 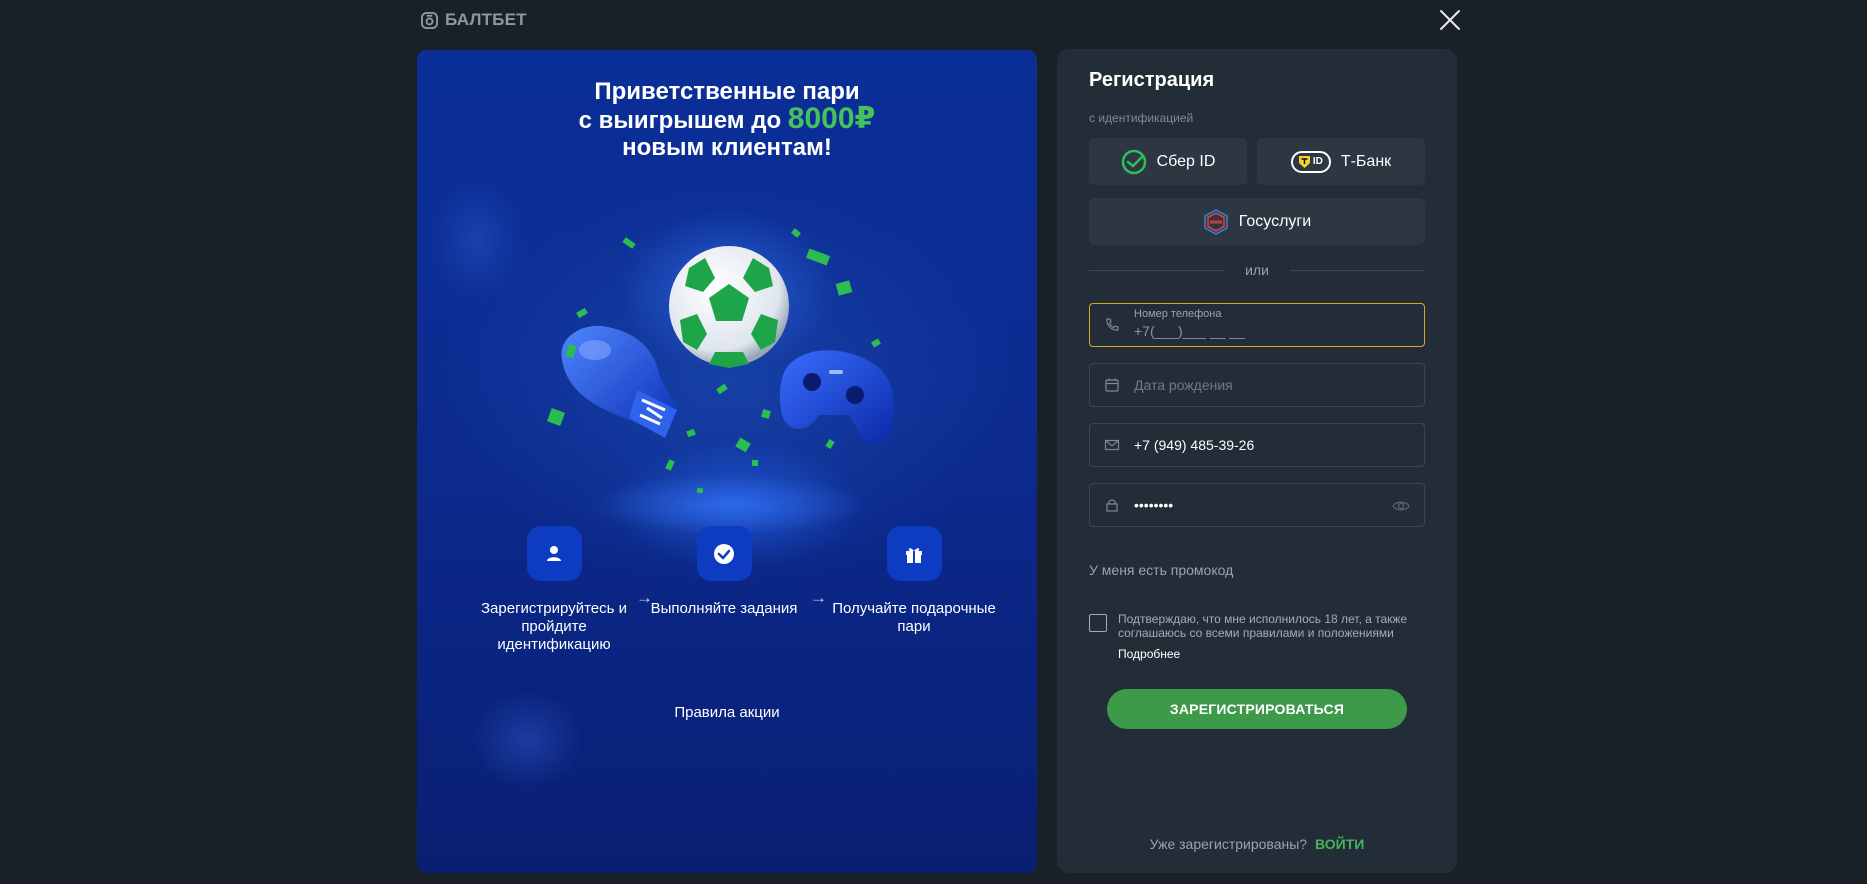 What do you see at coordinates (724, 608) in the screenshot?
I see `step-tasks-text: Выполняйте задания` at bounding box center [724, 608].